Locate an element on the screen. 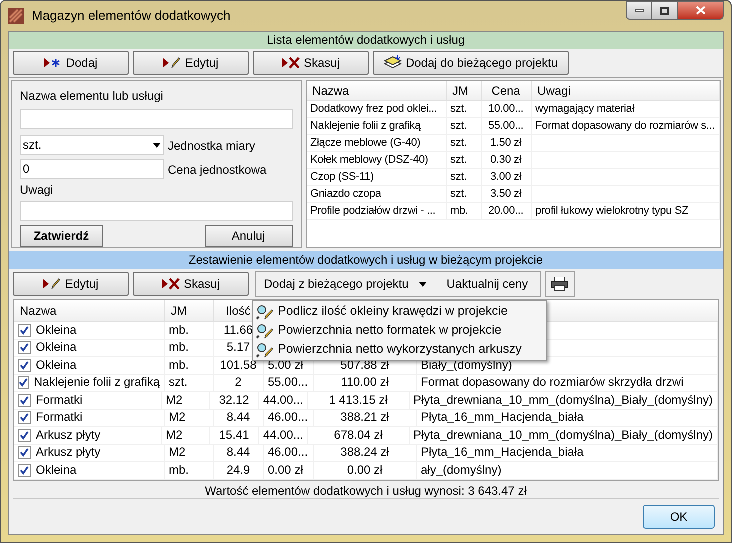 This screenshot has height=543, width=732. name-input is located at coordinates (156, 119).